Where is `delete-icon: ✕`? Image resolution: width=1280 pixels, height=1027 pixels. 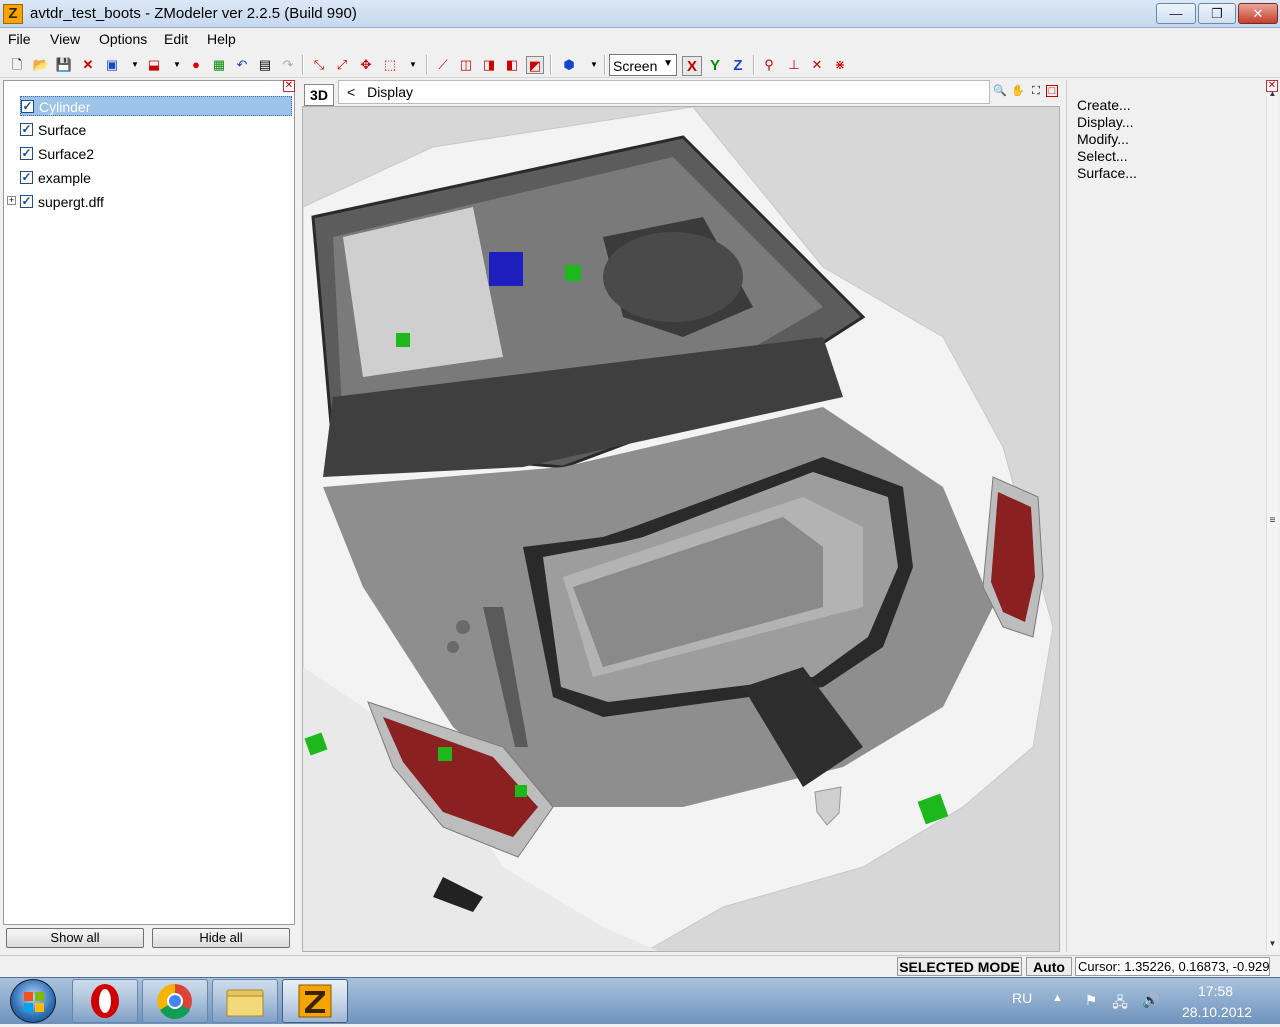 delete-icon: ✕ is located at coordinates (88, 65).